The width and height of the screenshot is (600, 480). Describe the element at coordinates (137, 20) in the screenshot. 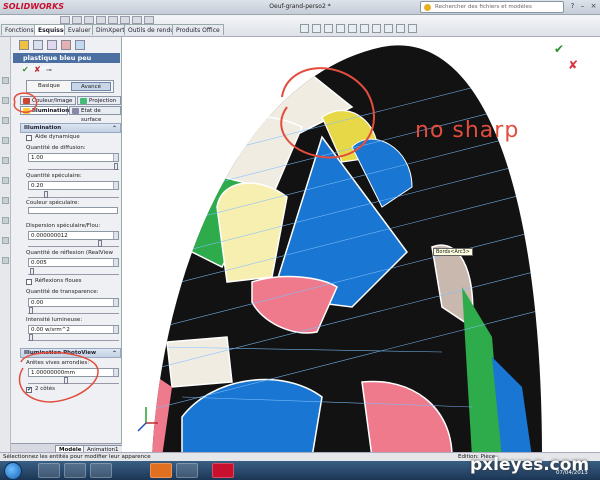

I see `rebuild-icon` at that location.